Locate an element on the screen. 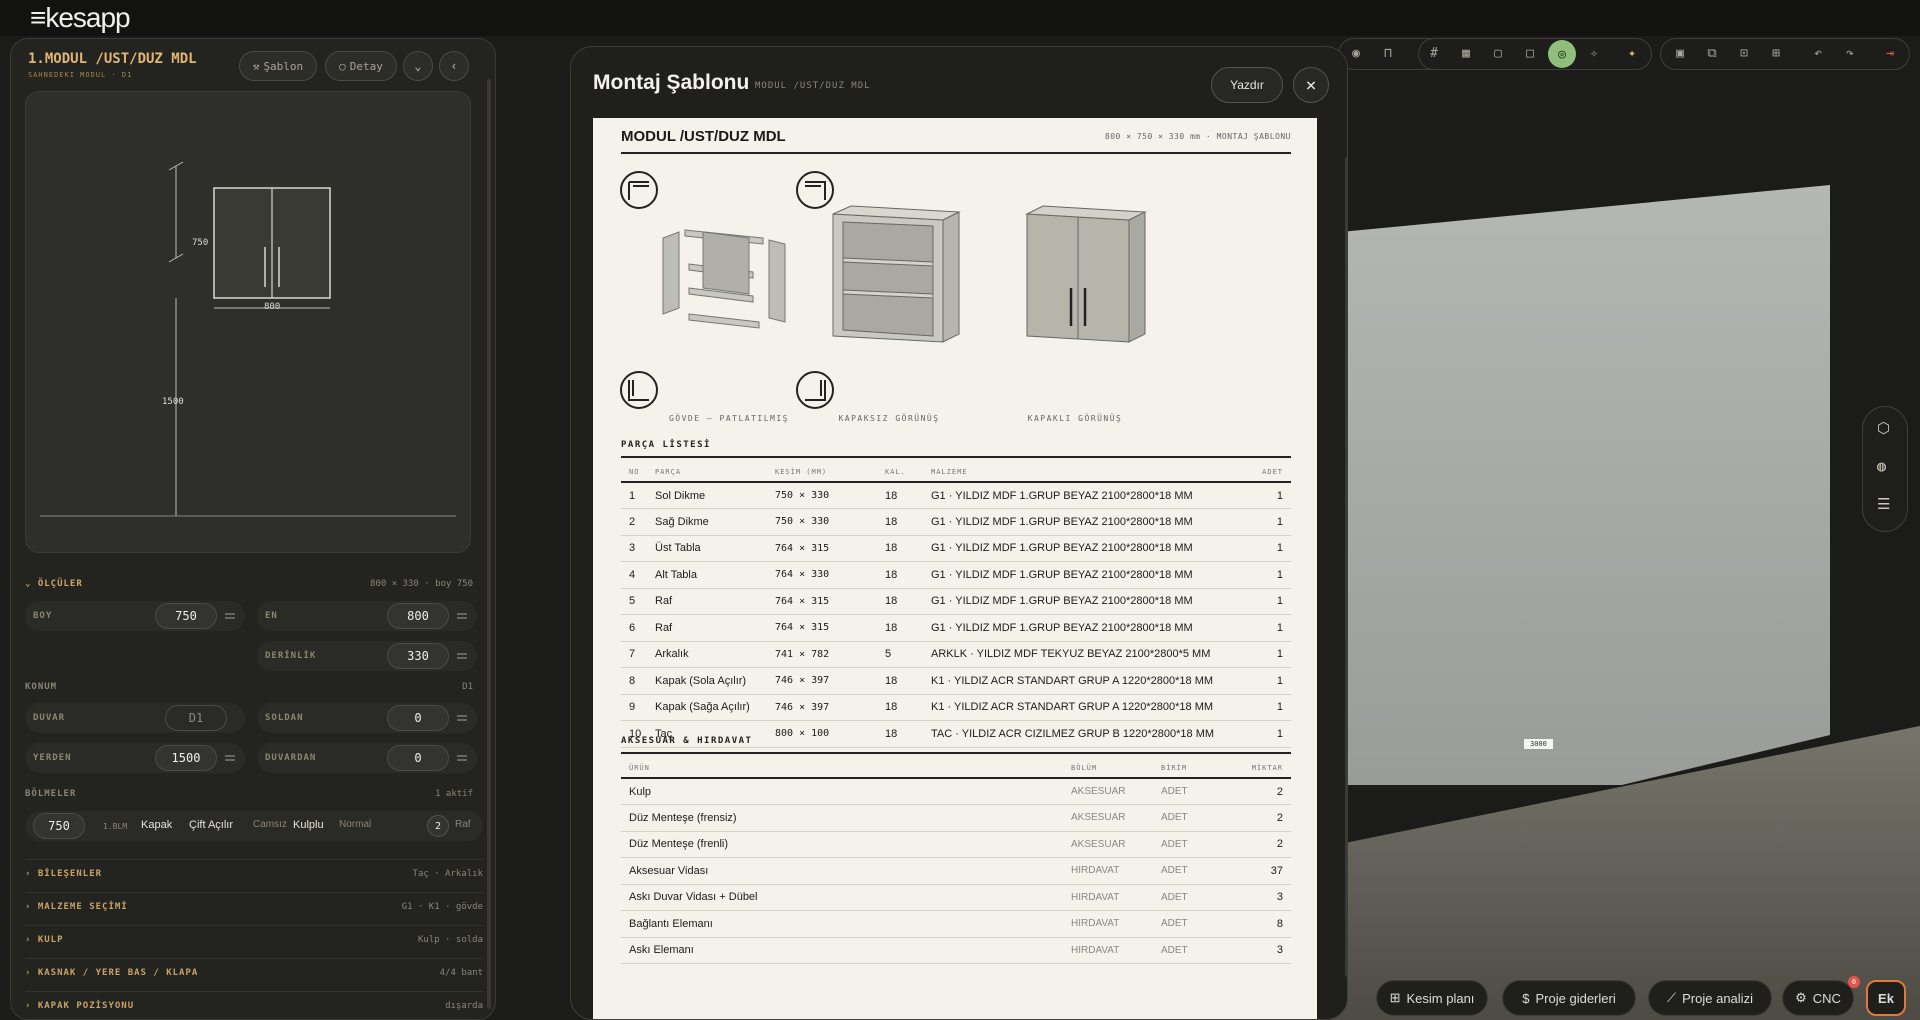 This screenshot has width=1920, height=1020. soldan-input: 0 is located at coordinates (418, 718).